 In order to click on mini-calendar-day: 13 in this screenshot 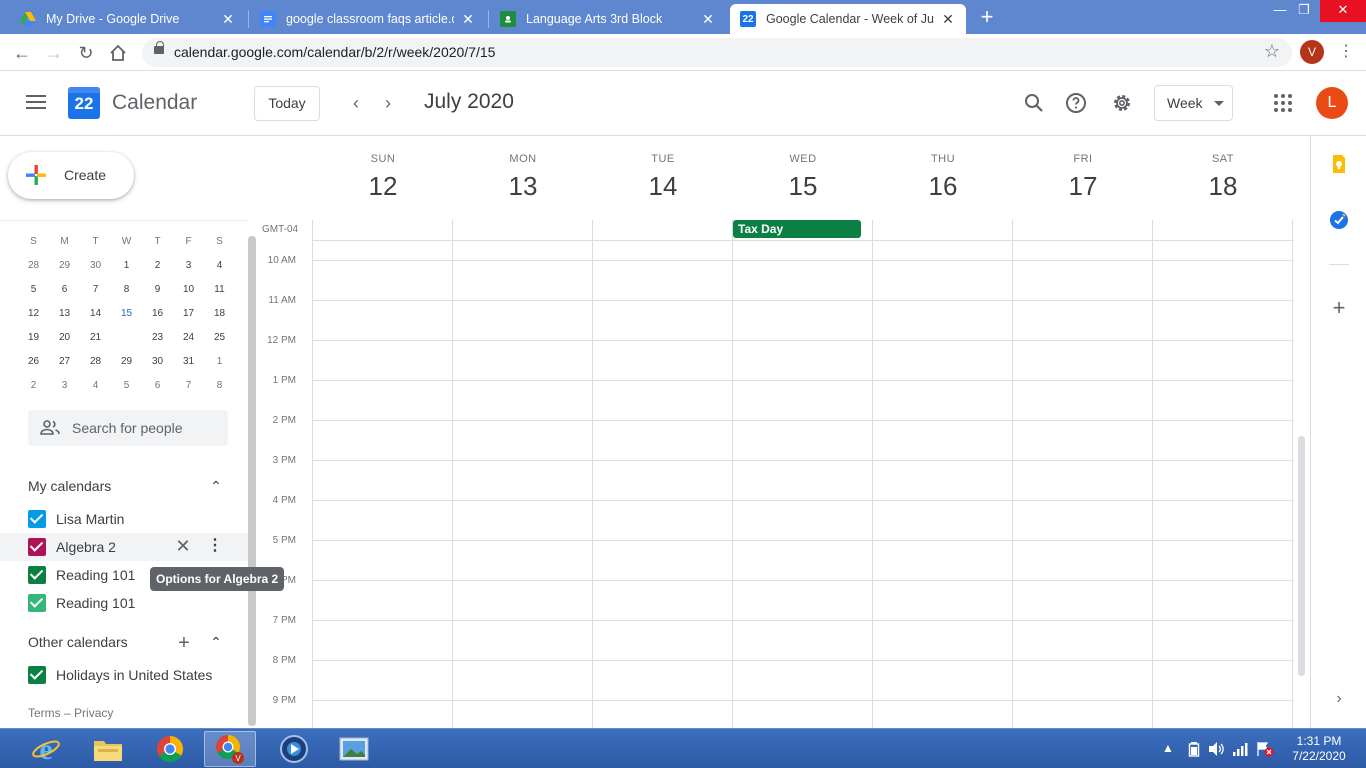, I will do `click(64, 314)`.